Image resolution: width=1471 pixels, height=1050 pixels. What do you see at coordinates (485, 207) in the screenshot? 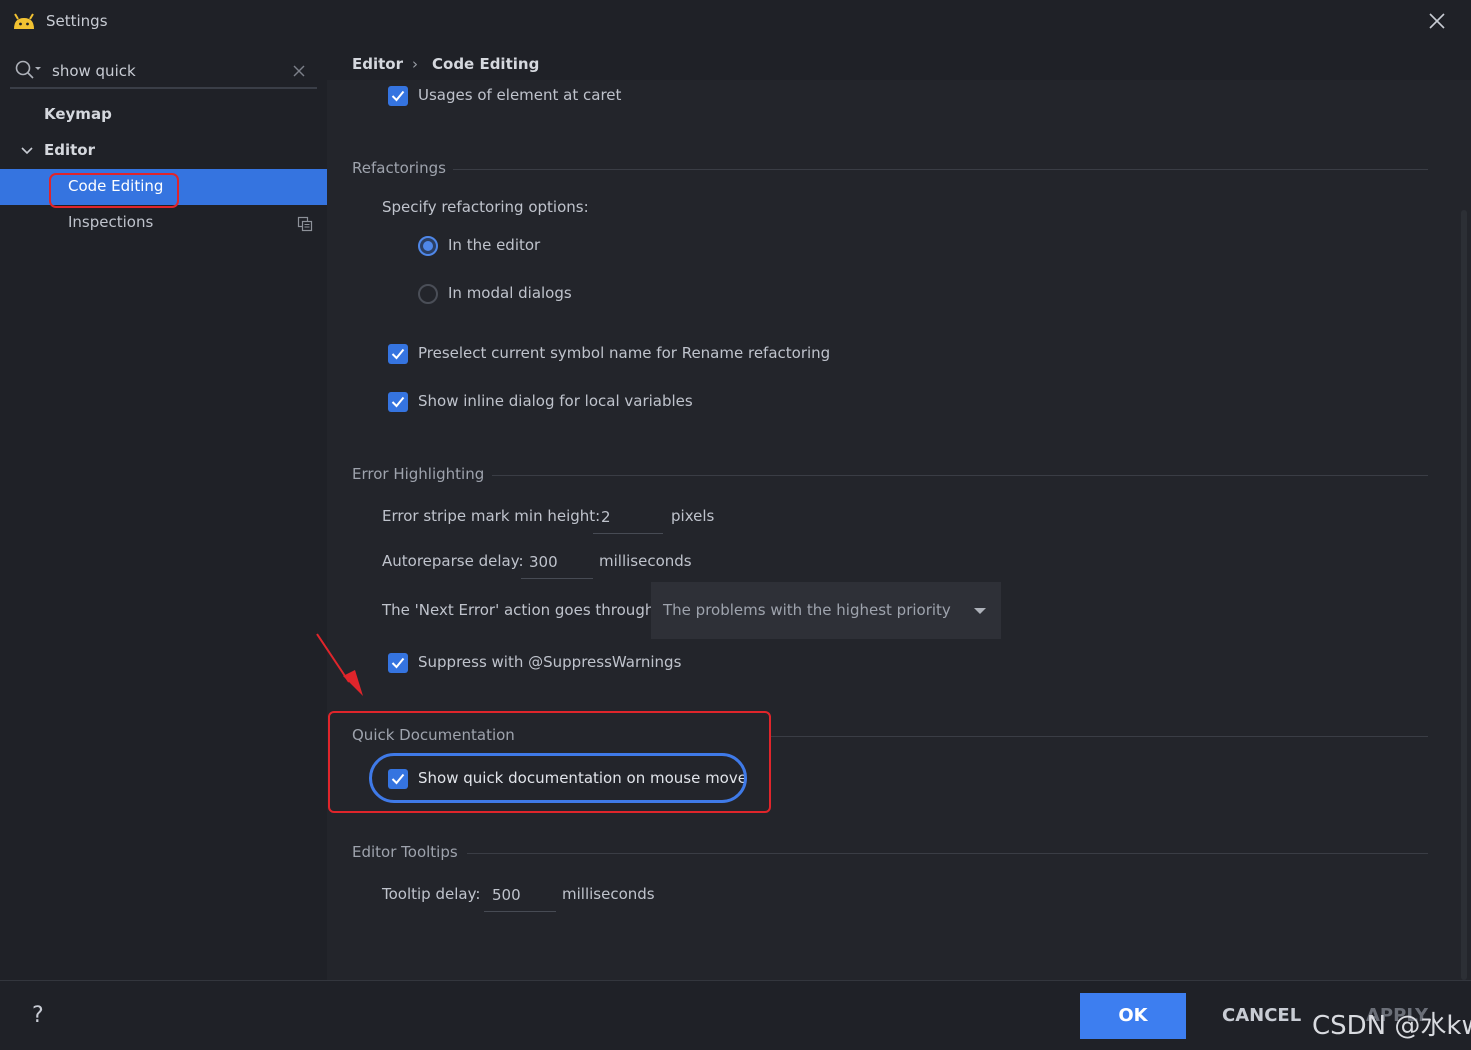
I see `specify-refactoring-label: Specify refactoring options:` at bounding box center [485, 207].